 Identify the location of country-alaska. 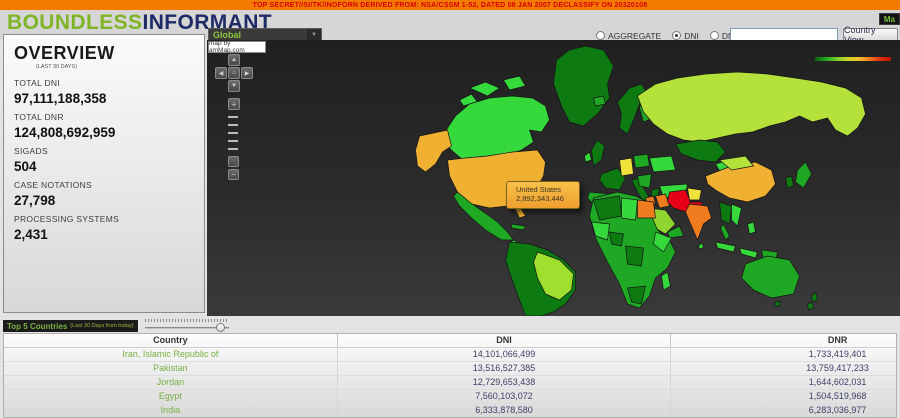
(433, 151).